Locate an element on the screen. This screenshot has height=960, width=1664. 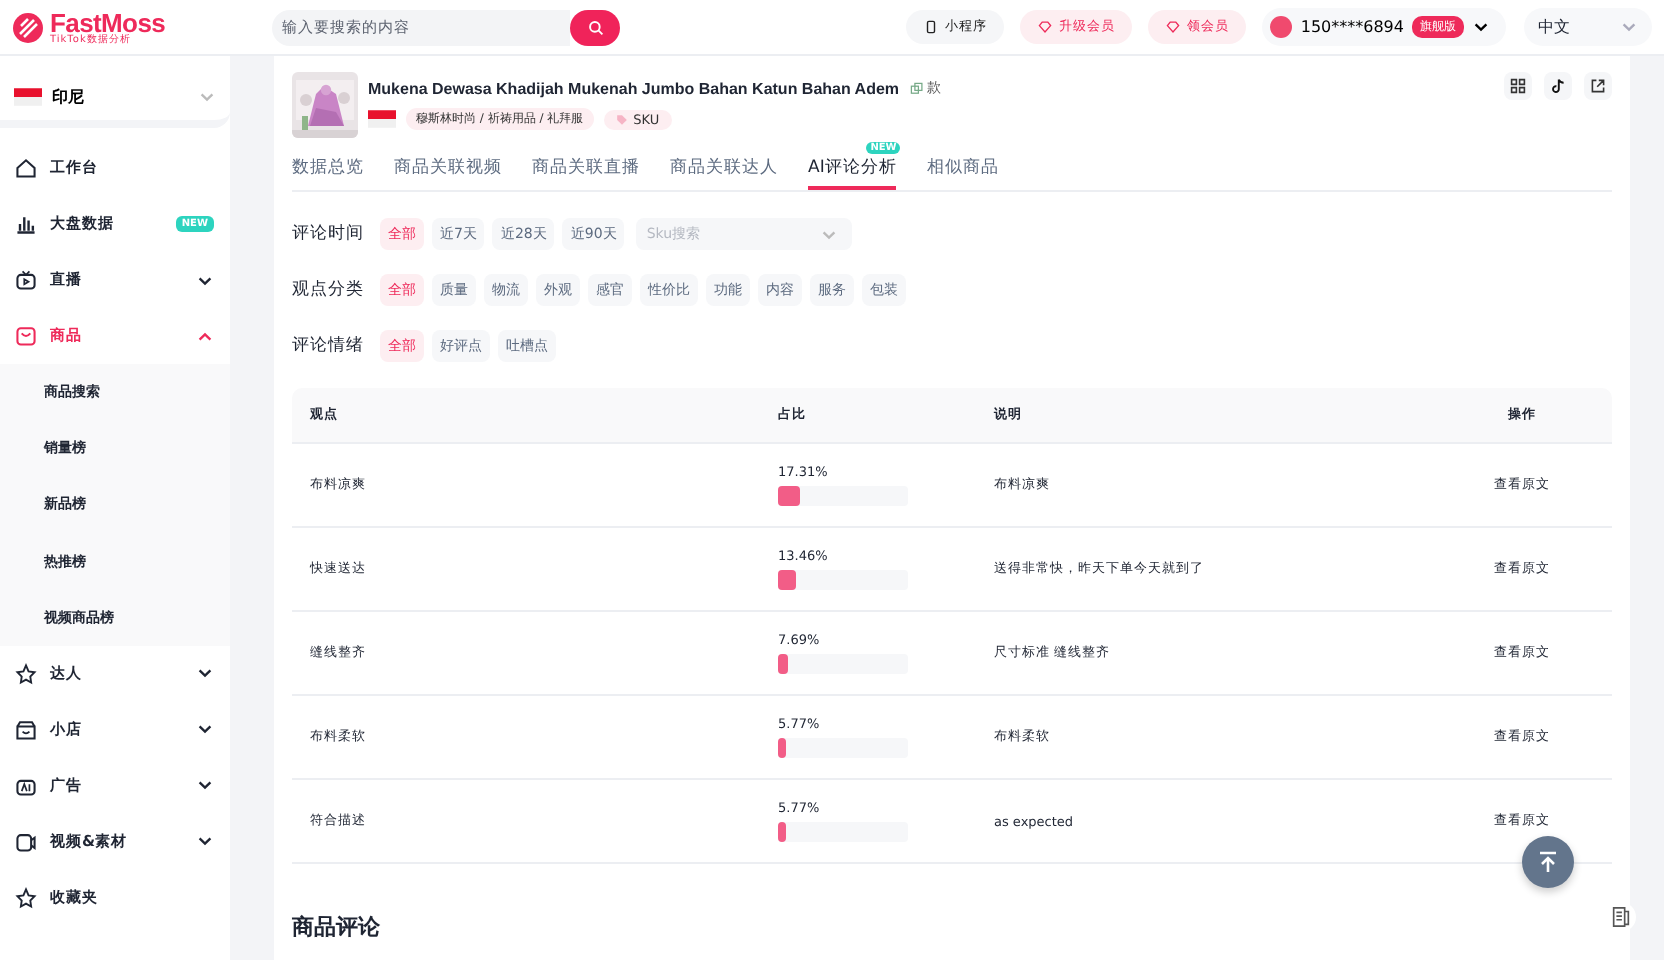
tab: 商品关联达人 is located at coordinates (724, 173).